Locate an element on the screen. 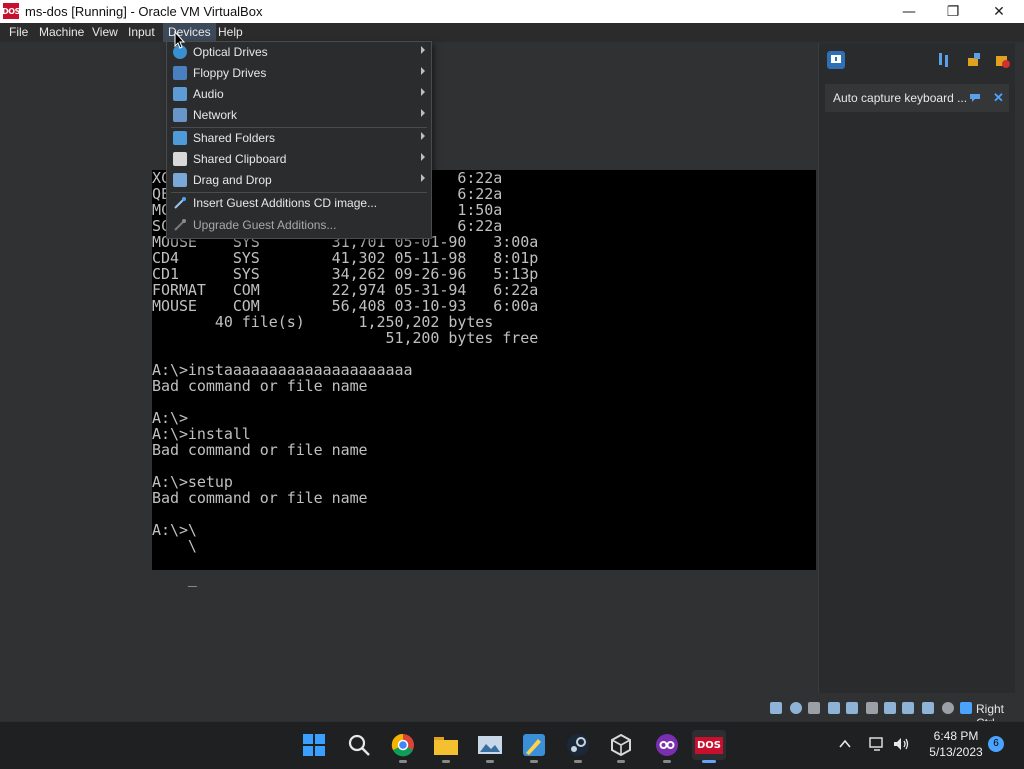 This screenshot has width=1024, height=769. drag-drop-icon is located at coordinates (180, 180).